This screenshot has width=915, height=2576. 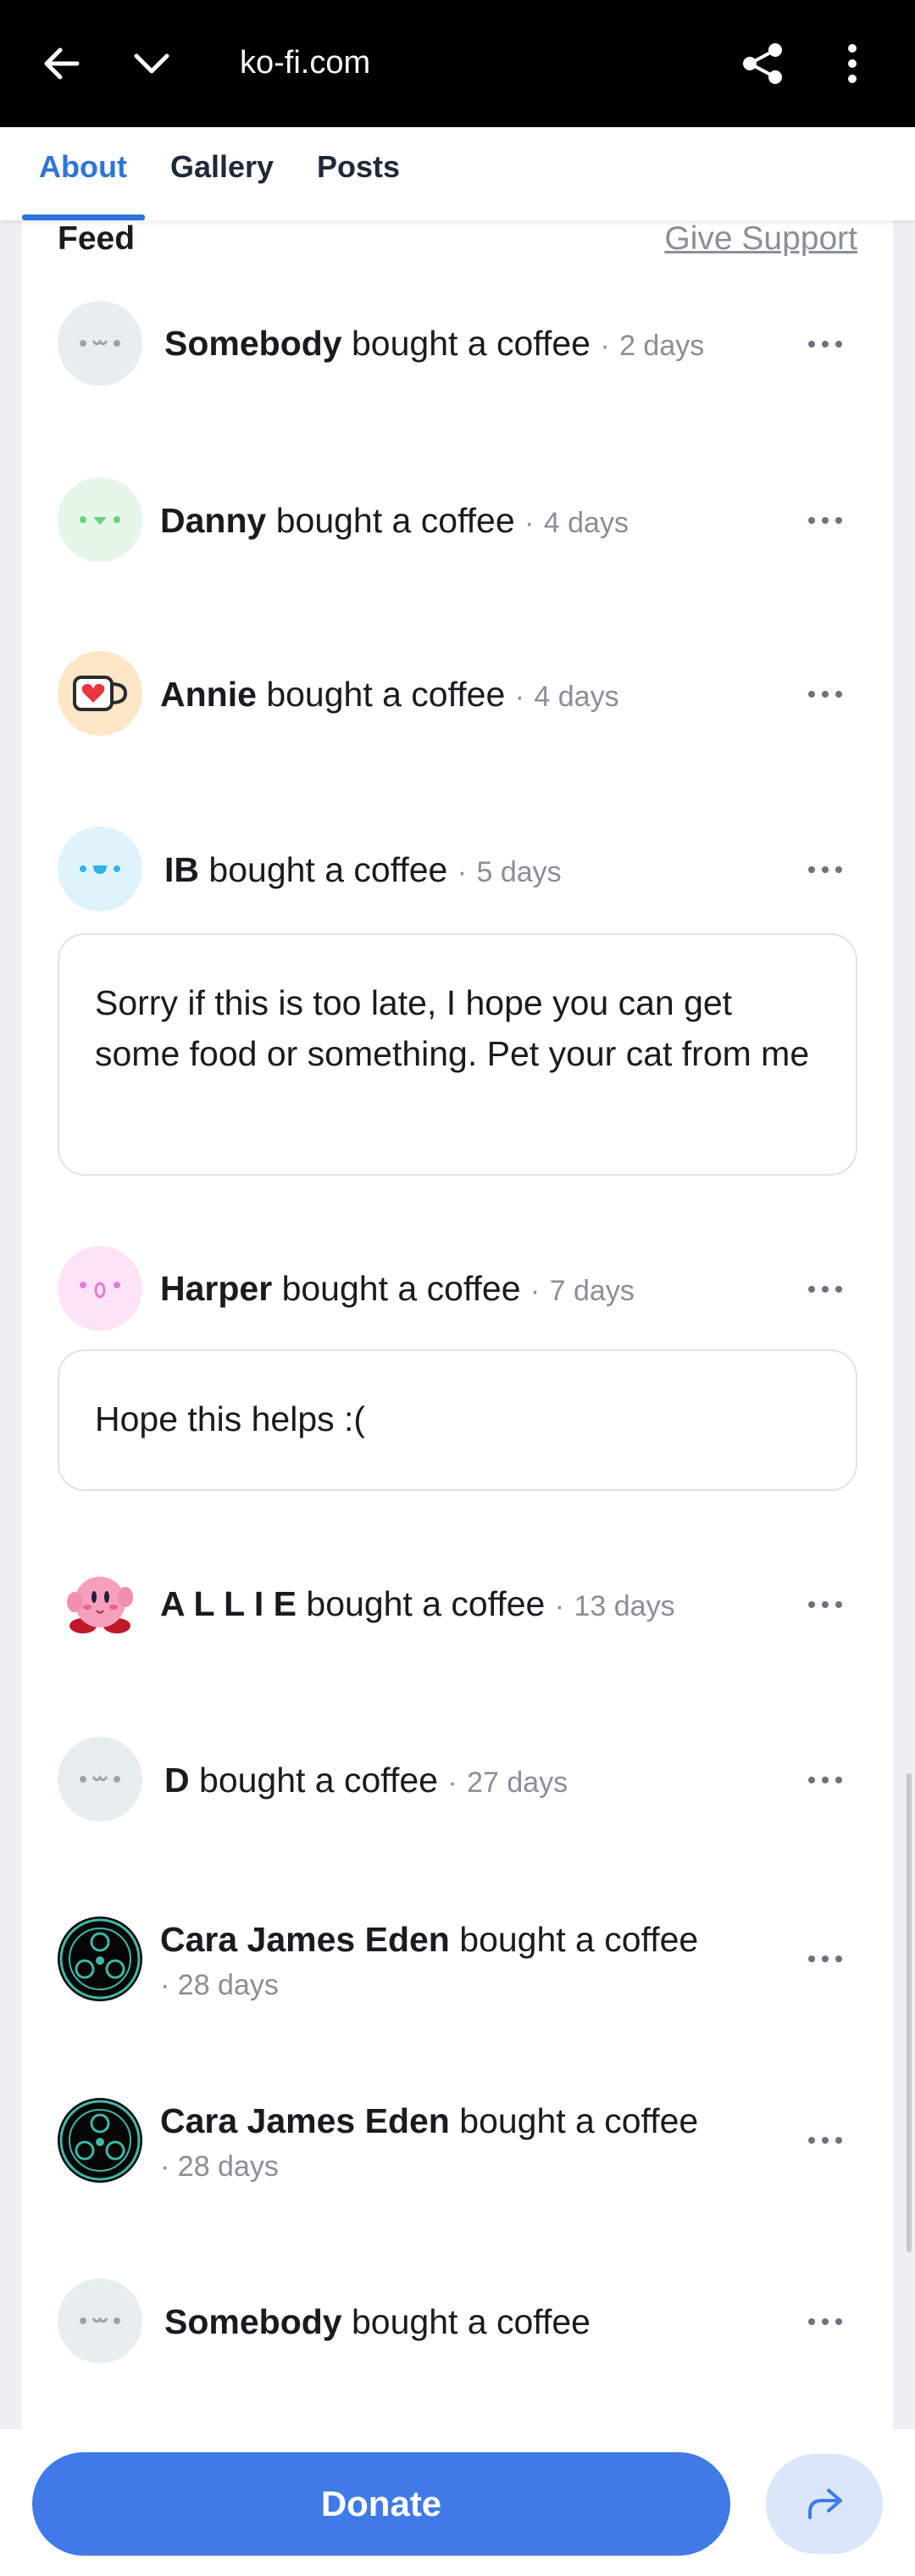 I want to click on supporter-name: Danny, so click(x=213, y=520).